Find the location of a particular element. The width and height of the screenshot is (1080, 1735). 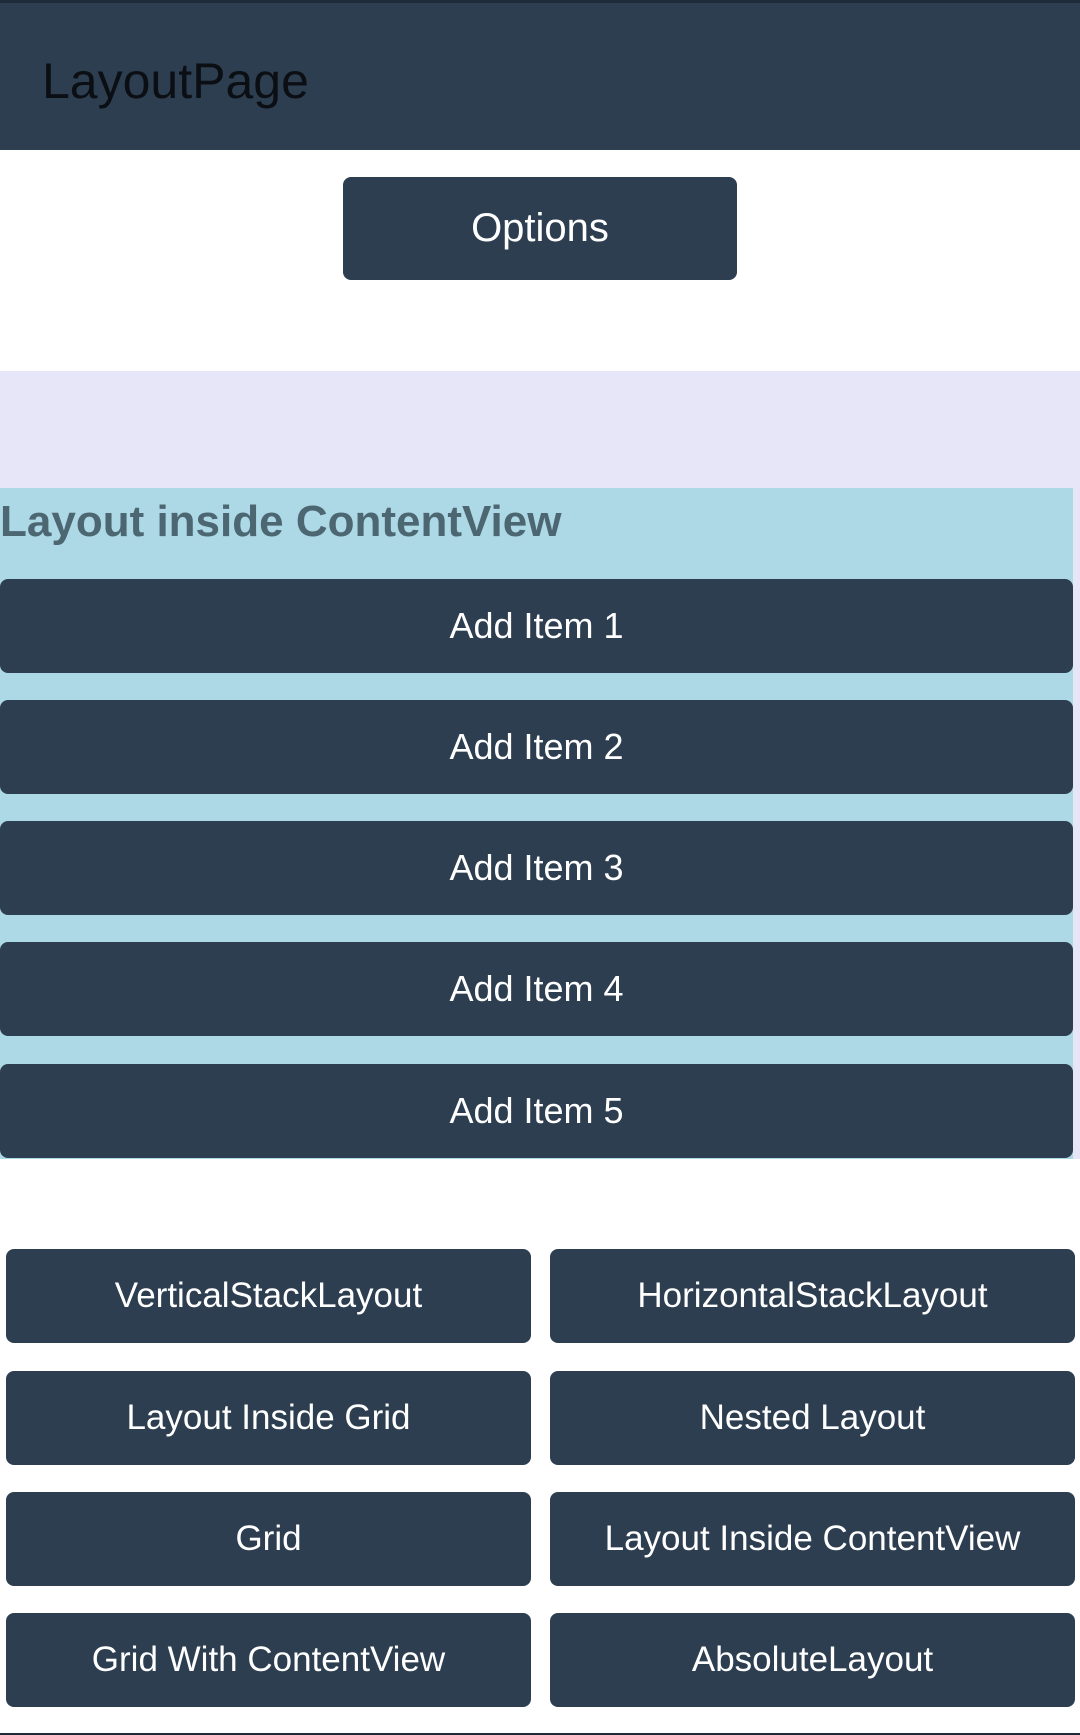

add-item-4-button: Add Item 4 is located at coordinates (536, 989).